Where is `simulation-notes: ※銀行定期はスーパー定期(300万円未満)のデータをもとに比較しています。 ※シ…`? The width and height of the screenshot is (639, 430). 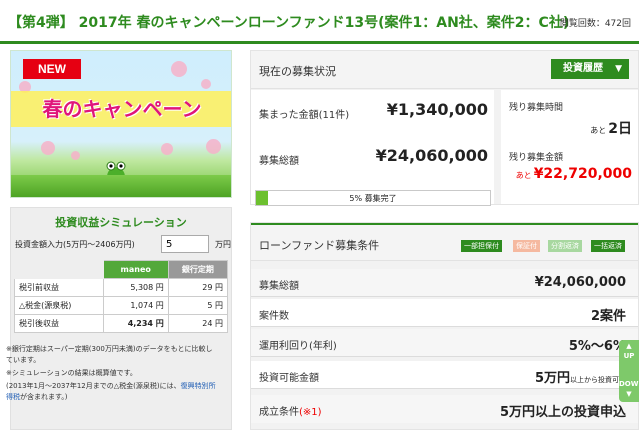
simulation-notes: ※銀行定期はスーパー定期(300万円未満)のデータをもとに比較しています。 ※シ… is located at coordinates (112, 374).